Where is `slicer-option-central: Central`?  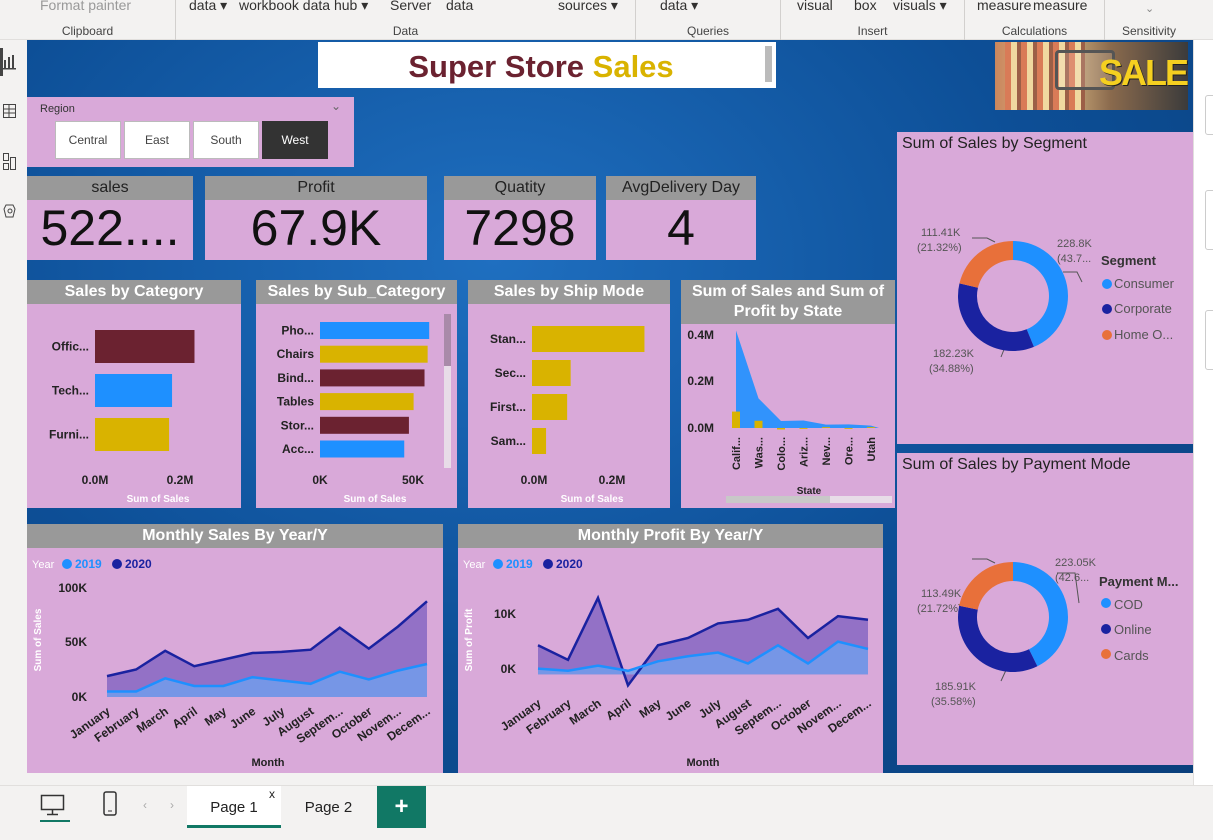
slicer-option-central: Central is located at coordinates (88, 140).